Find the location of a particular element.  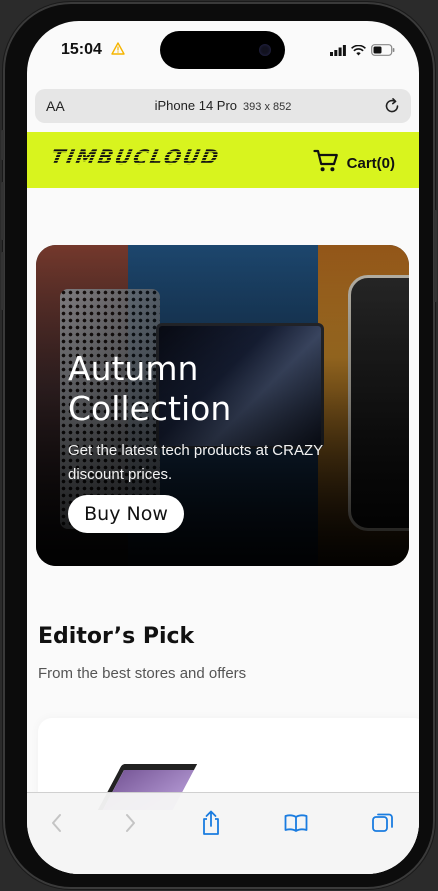

status-icons is located at coordinates (362, 52).